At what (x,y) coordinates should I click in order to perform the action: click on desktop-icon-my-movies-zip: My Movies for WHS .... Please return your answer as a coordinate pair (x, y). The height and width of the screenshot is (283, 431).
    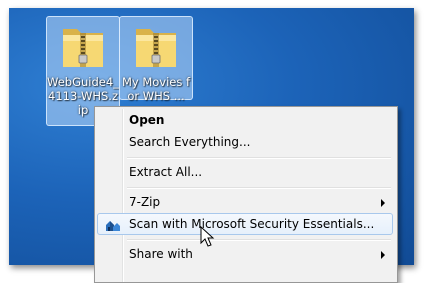
    Looking at the image, I should click on (156, 59).